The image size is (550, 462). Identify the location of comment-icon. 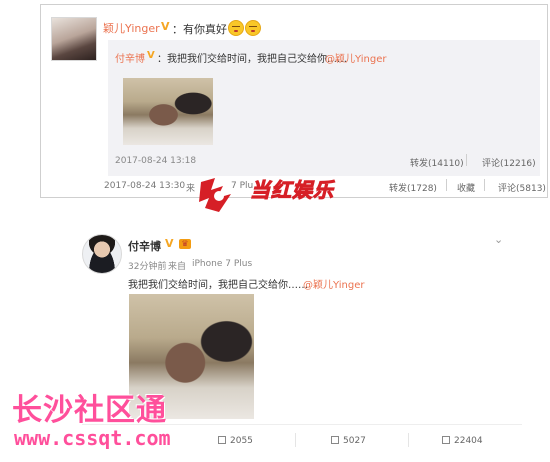
(335, 440).